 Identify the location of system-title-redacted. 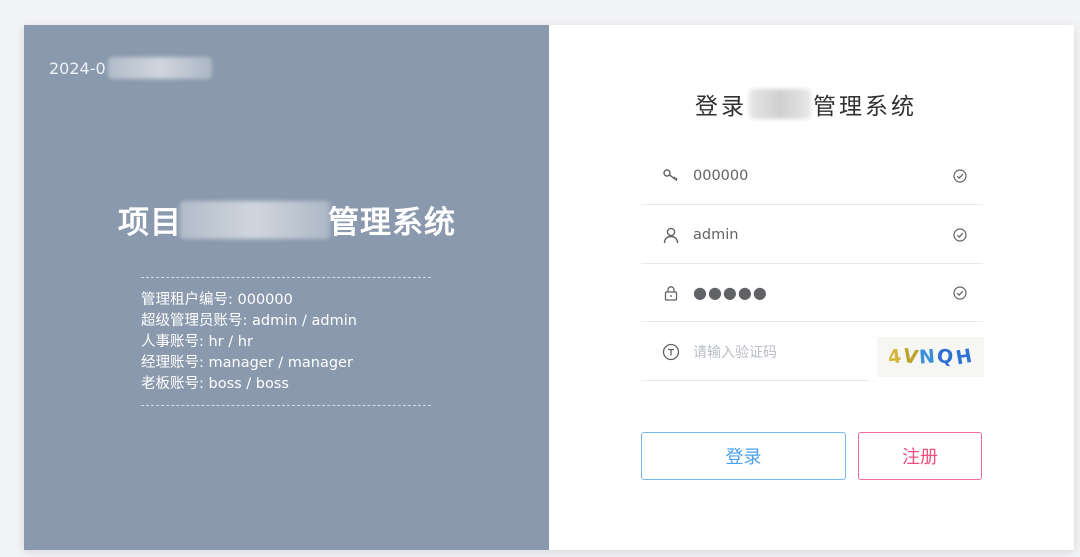
(255, 219).